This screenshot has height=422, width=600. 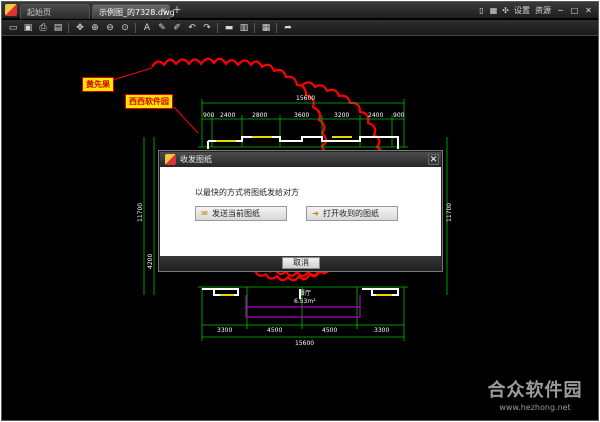 I want to click on dialog-close-icon: ✕, so click(x=433, y=159).